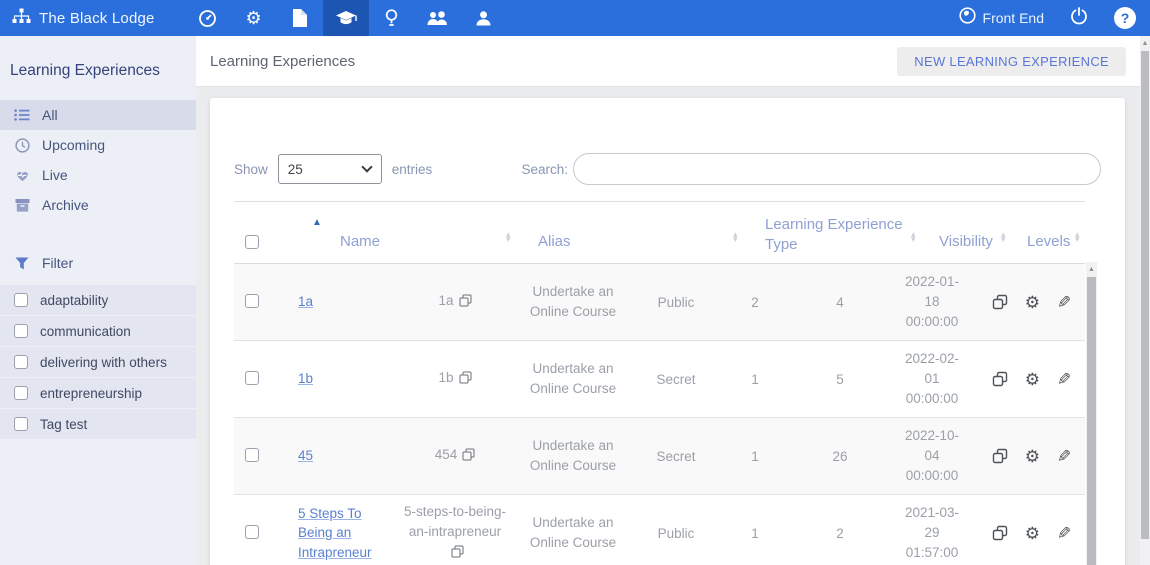  What do you see at coordinates (840, 456) in the screenshot?
I see `num-value: 26` at bounding box center [840, 456].